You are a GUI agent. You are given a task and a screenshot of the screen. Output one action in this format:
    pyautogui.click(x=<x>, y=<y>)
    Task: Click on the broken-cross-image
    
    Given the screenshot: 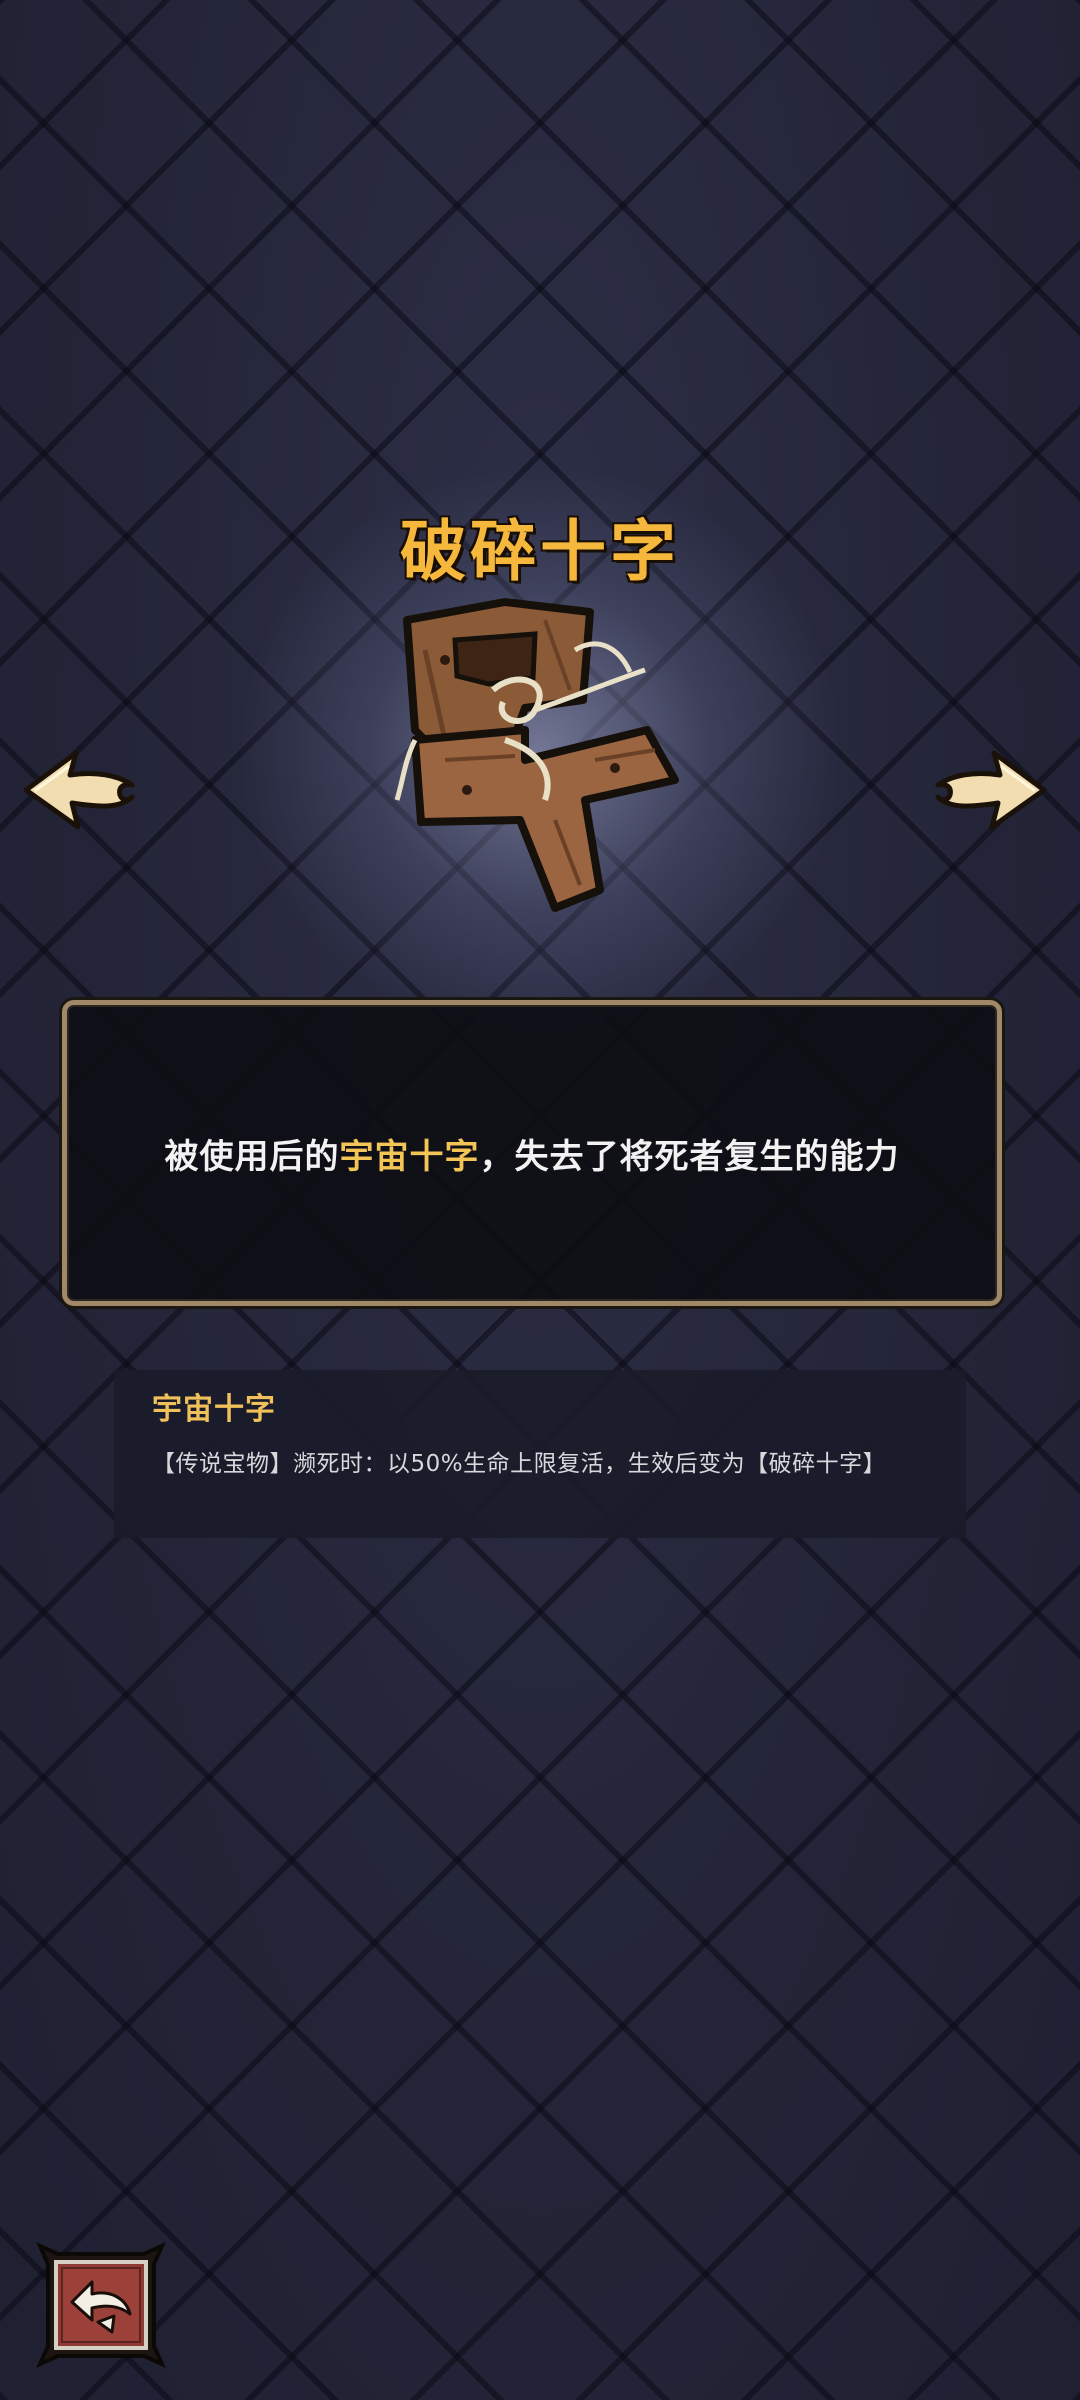 What is the action you would take?
    pyautogui.click(x=535, y=755)
    